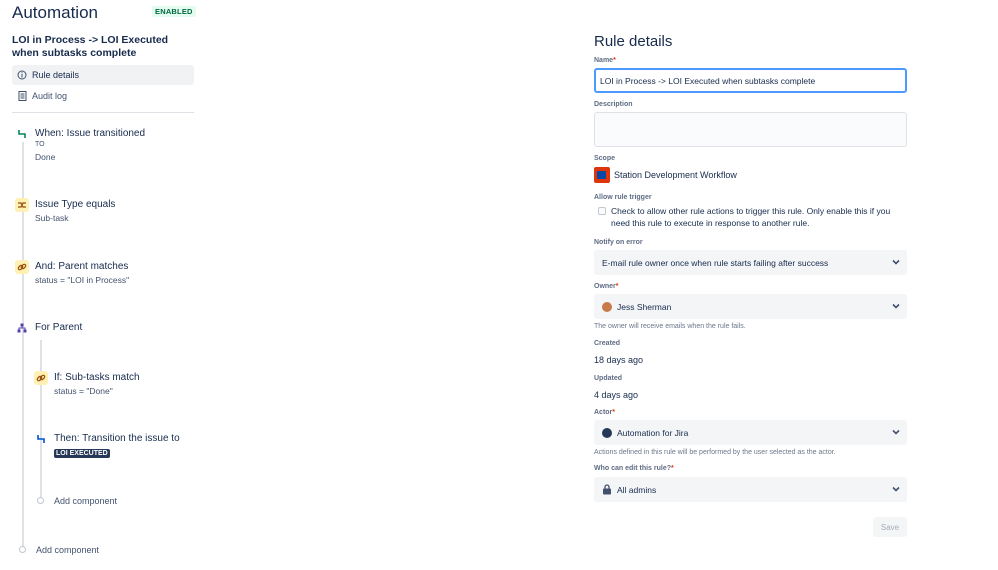 Image resolution: width=998 pixels, height=570 pixels. I want to click on subtask-condition-title: If: Sub-tasks match, so click(97, 377).